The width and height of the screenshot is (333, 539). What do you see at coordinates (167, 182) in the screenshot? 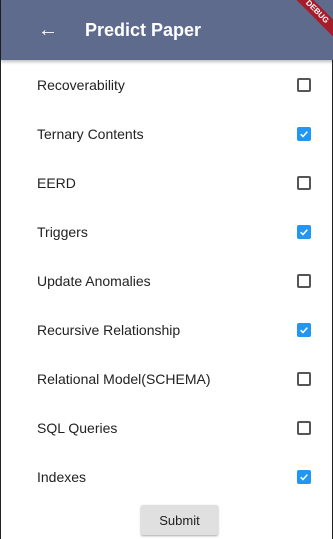
I see `list-item: EERD` at bounding box center [167, 182].